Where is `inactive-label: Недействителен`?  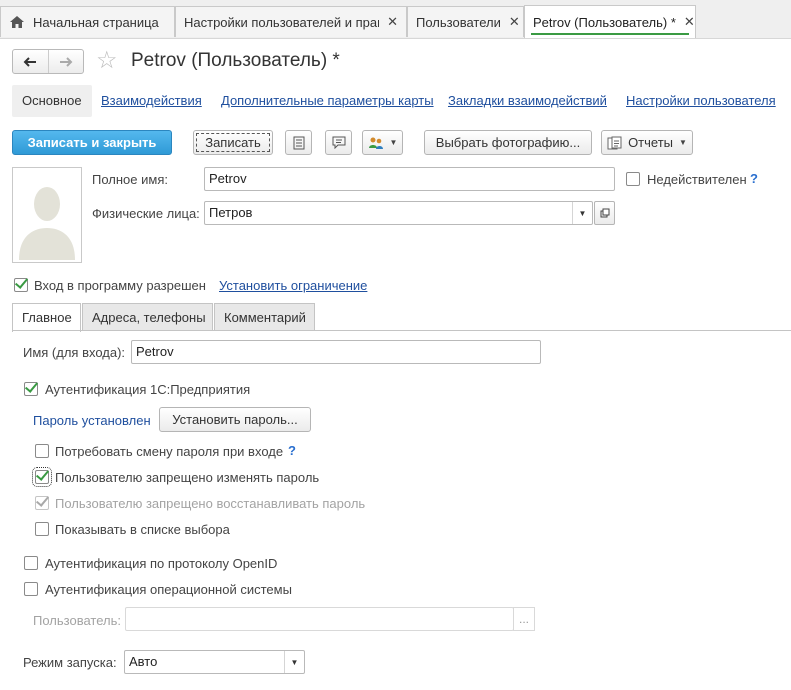 inactive-label: Недействителен is located at coordinates (697, 179).